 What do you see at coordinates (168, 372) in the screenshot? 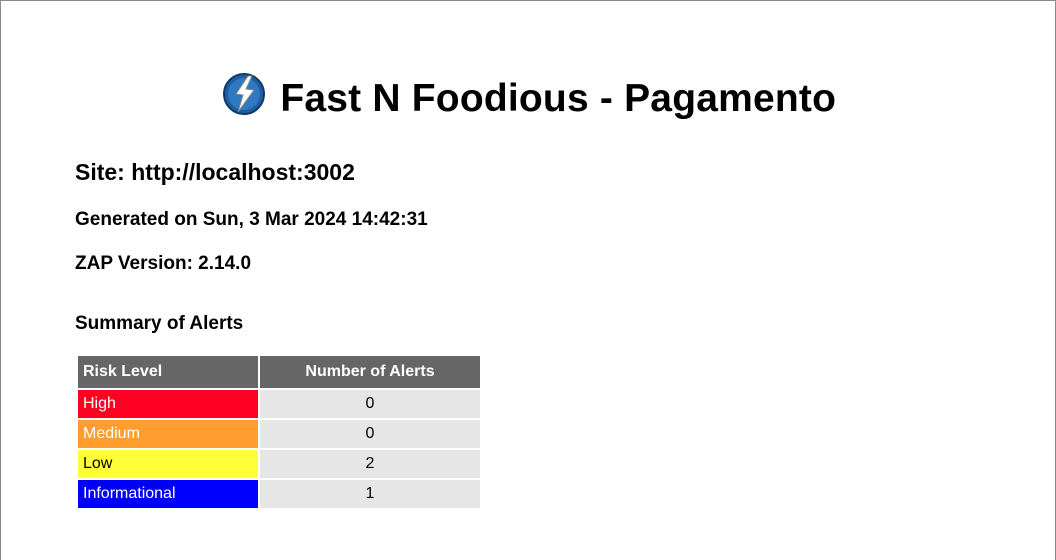
I see `column-header-risk-level: Risk Level` at bounding box center [168, 372].